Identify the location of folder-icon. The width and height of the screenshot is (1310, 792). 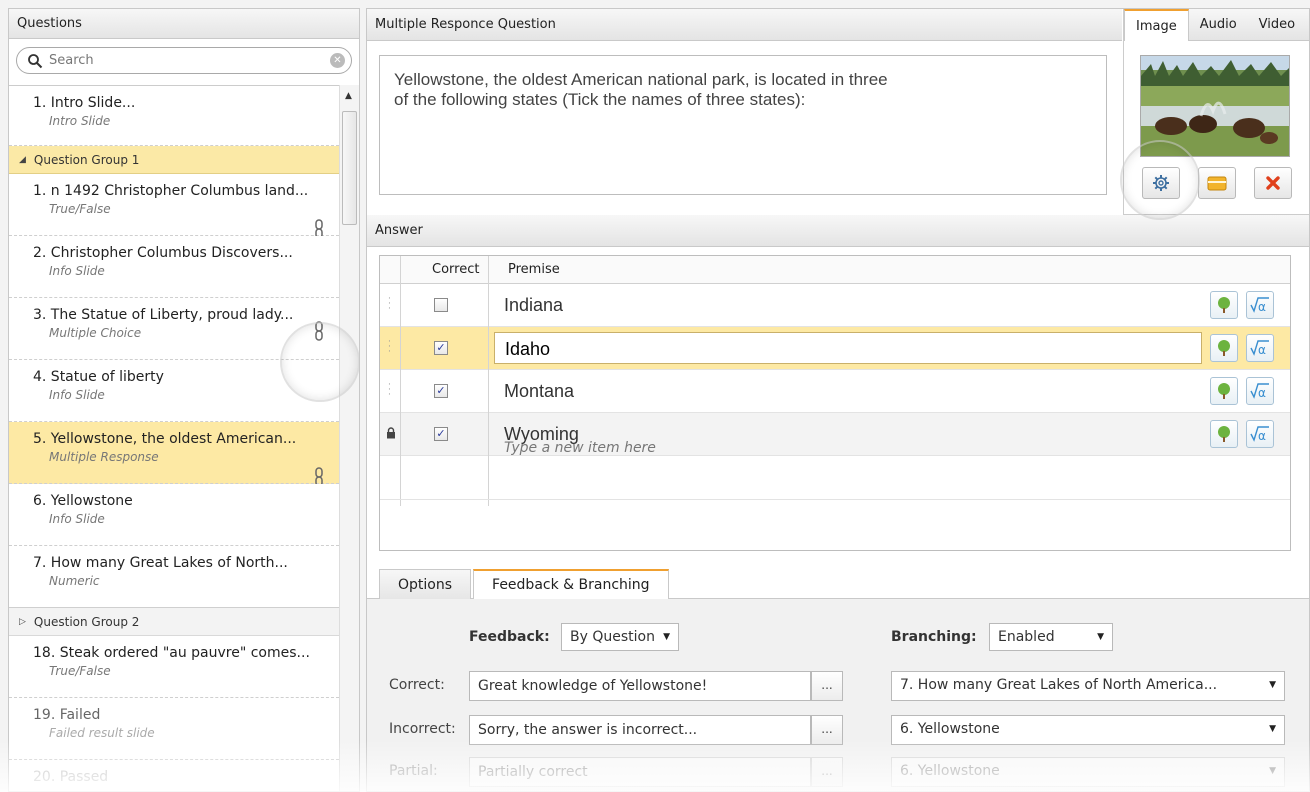
(1217, 183).